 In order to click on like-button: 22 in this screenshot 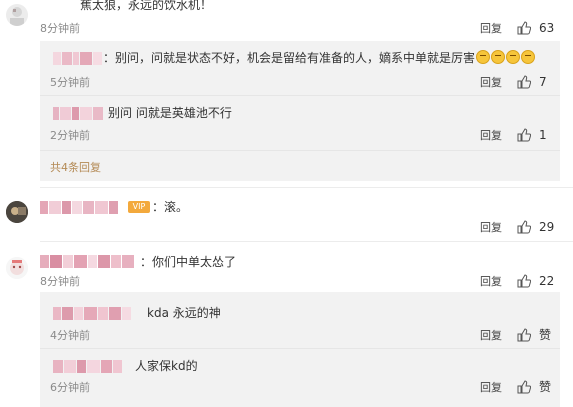, I will do `click(535, 281)`.